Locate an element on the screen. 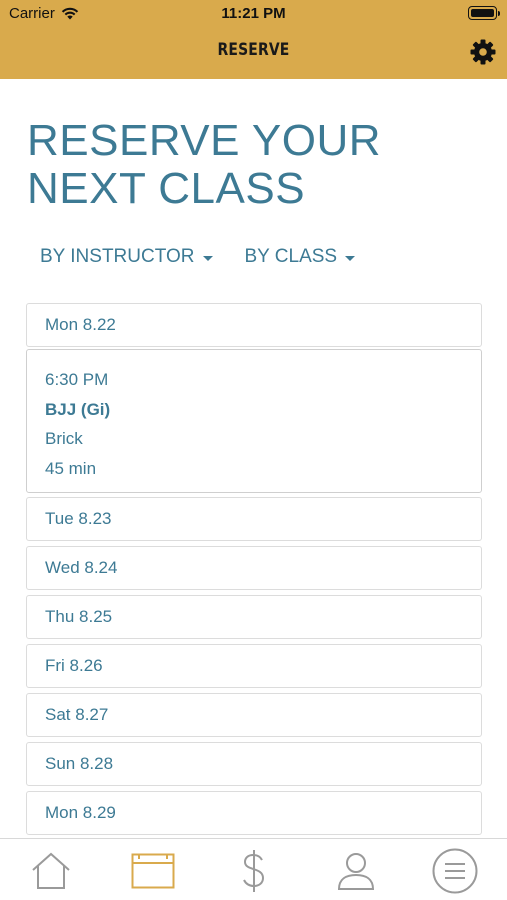 Image resolution: width=507 pixels, height=900 pixels. filter-bar: BY INSTRUCTOR BY CLASS is located at coordinates (198, 257).